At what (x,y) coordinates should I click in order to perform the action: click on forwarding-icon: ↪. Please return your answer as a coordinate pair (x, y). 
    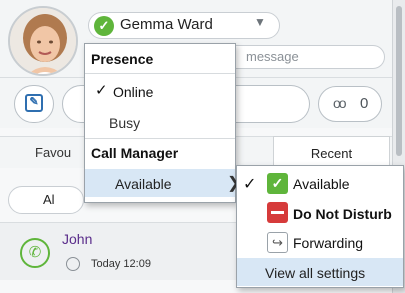
    Looking at the image, I should click on (277, 242).